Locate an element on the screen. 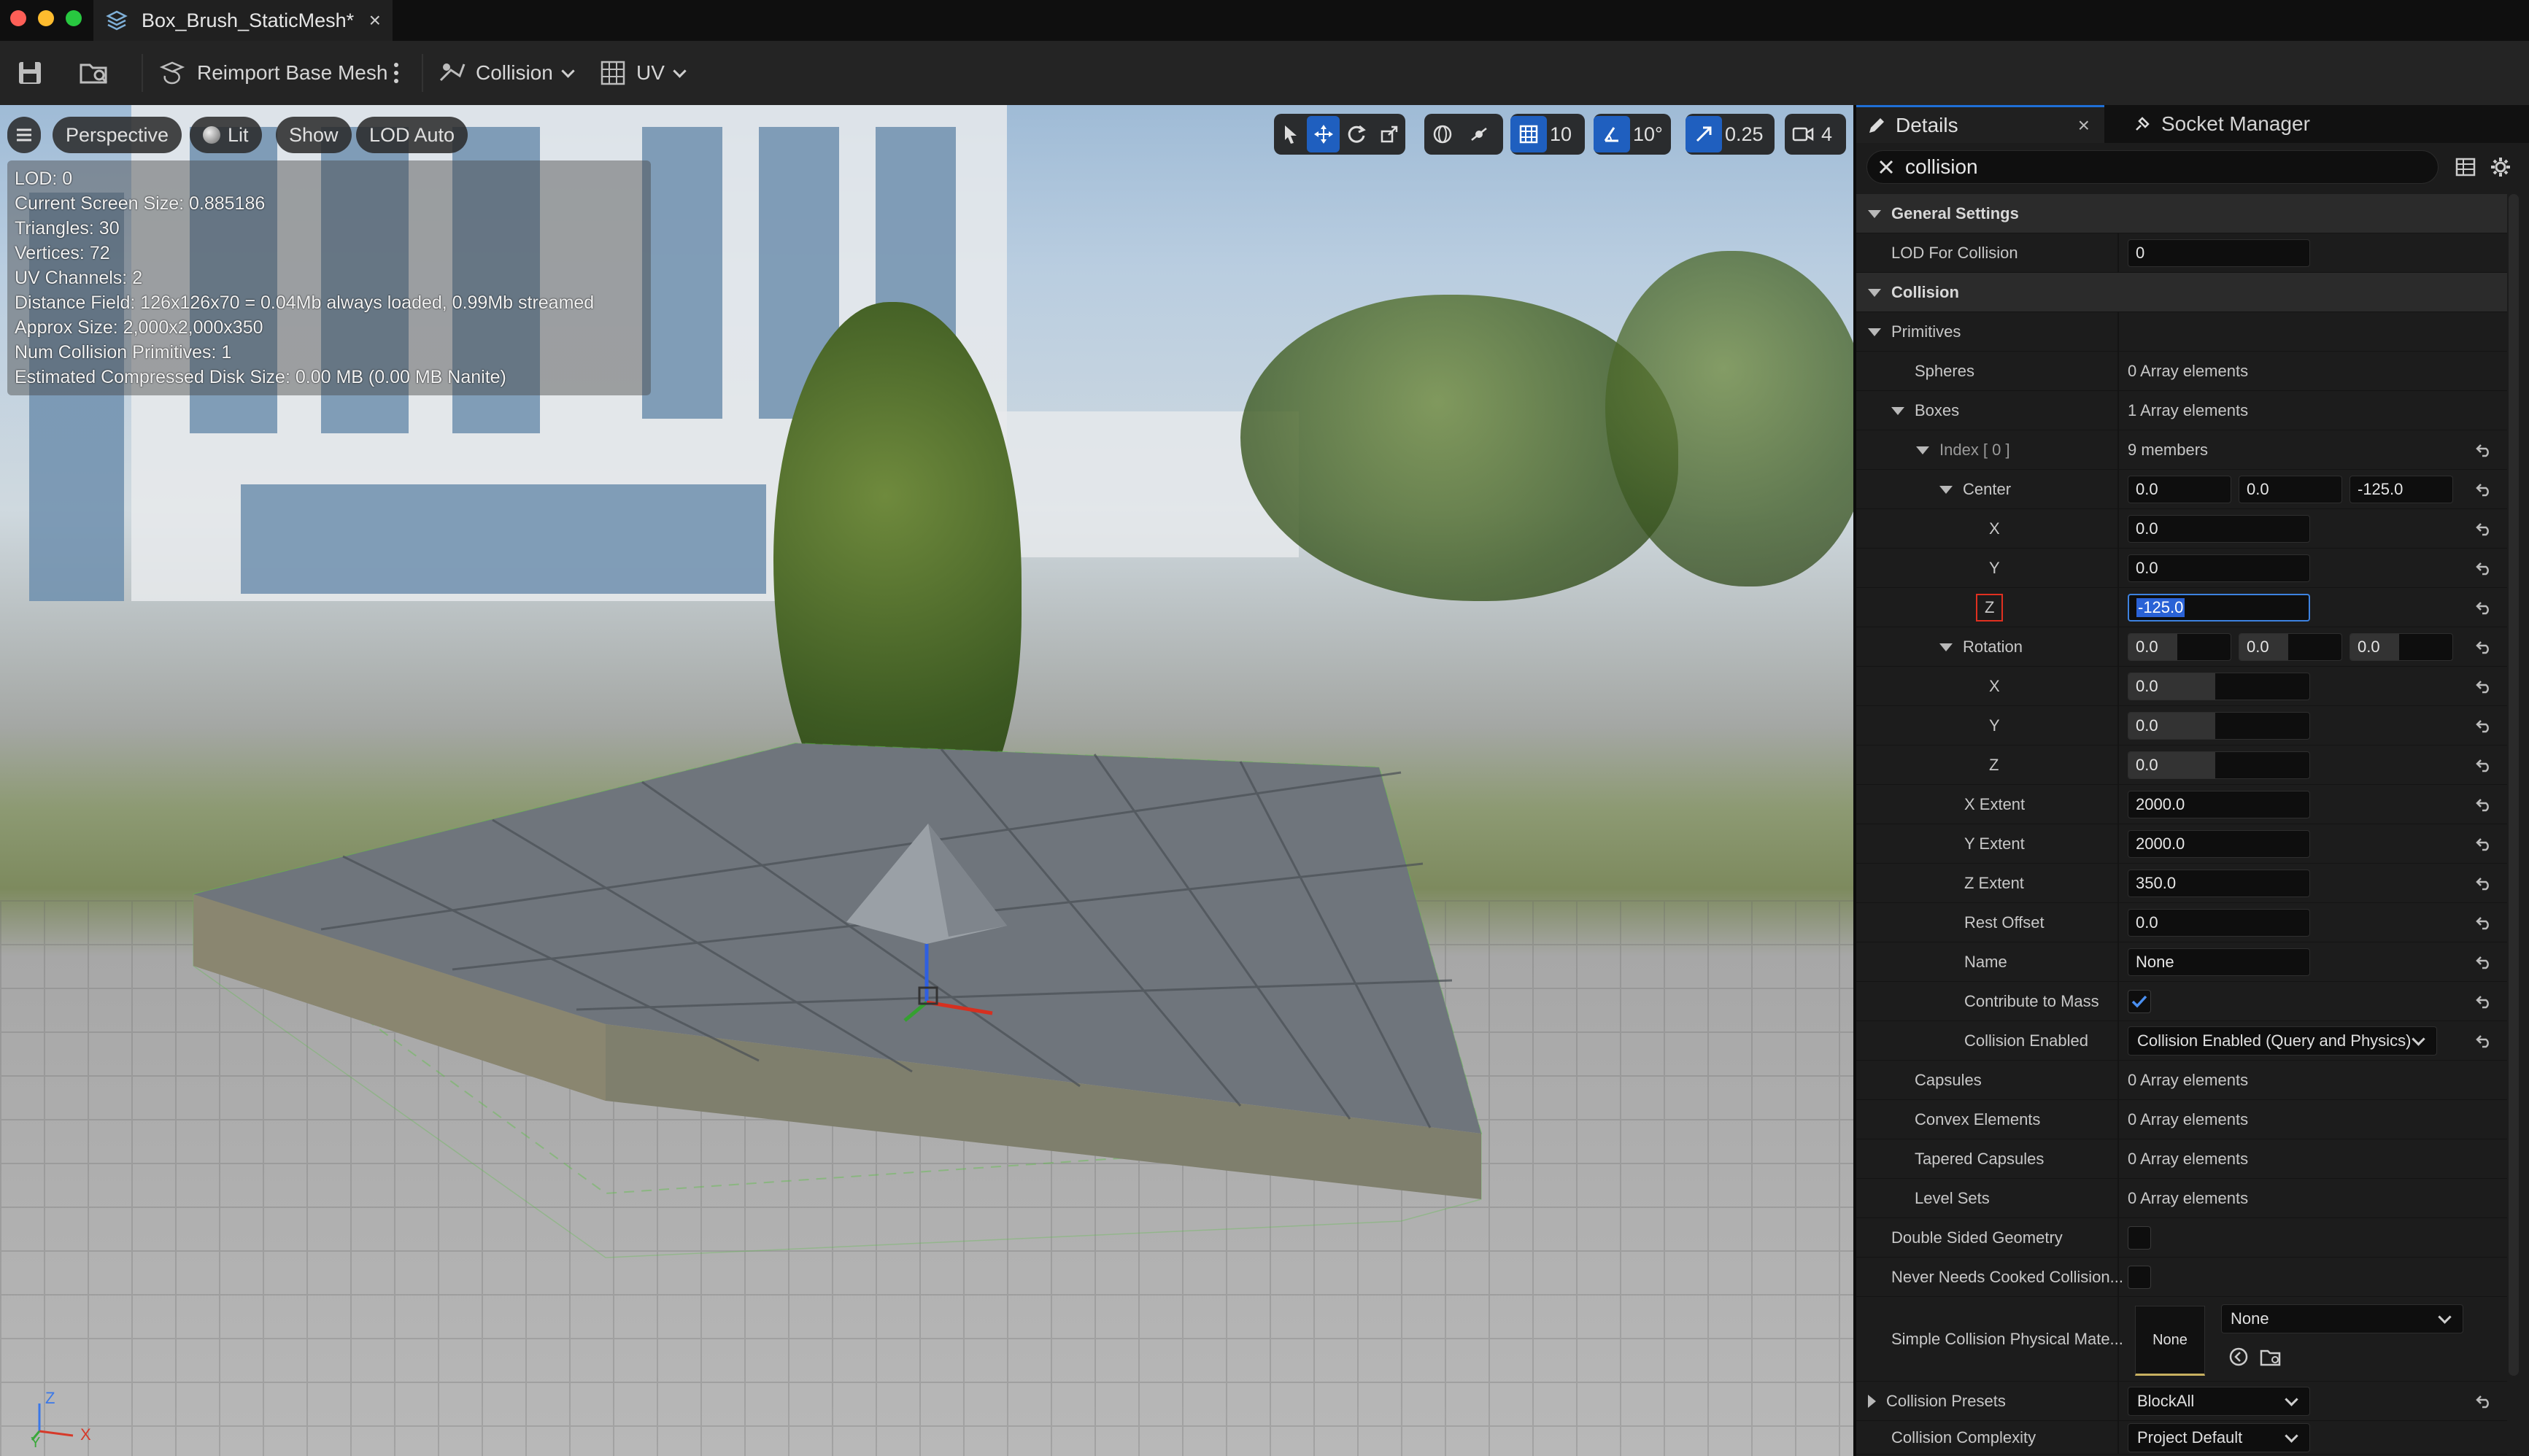  physical-material-thumbnail: None is located at coordinates (2170, 1341).